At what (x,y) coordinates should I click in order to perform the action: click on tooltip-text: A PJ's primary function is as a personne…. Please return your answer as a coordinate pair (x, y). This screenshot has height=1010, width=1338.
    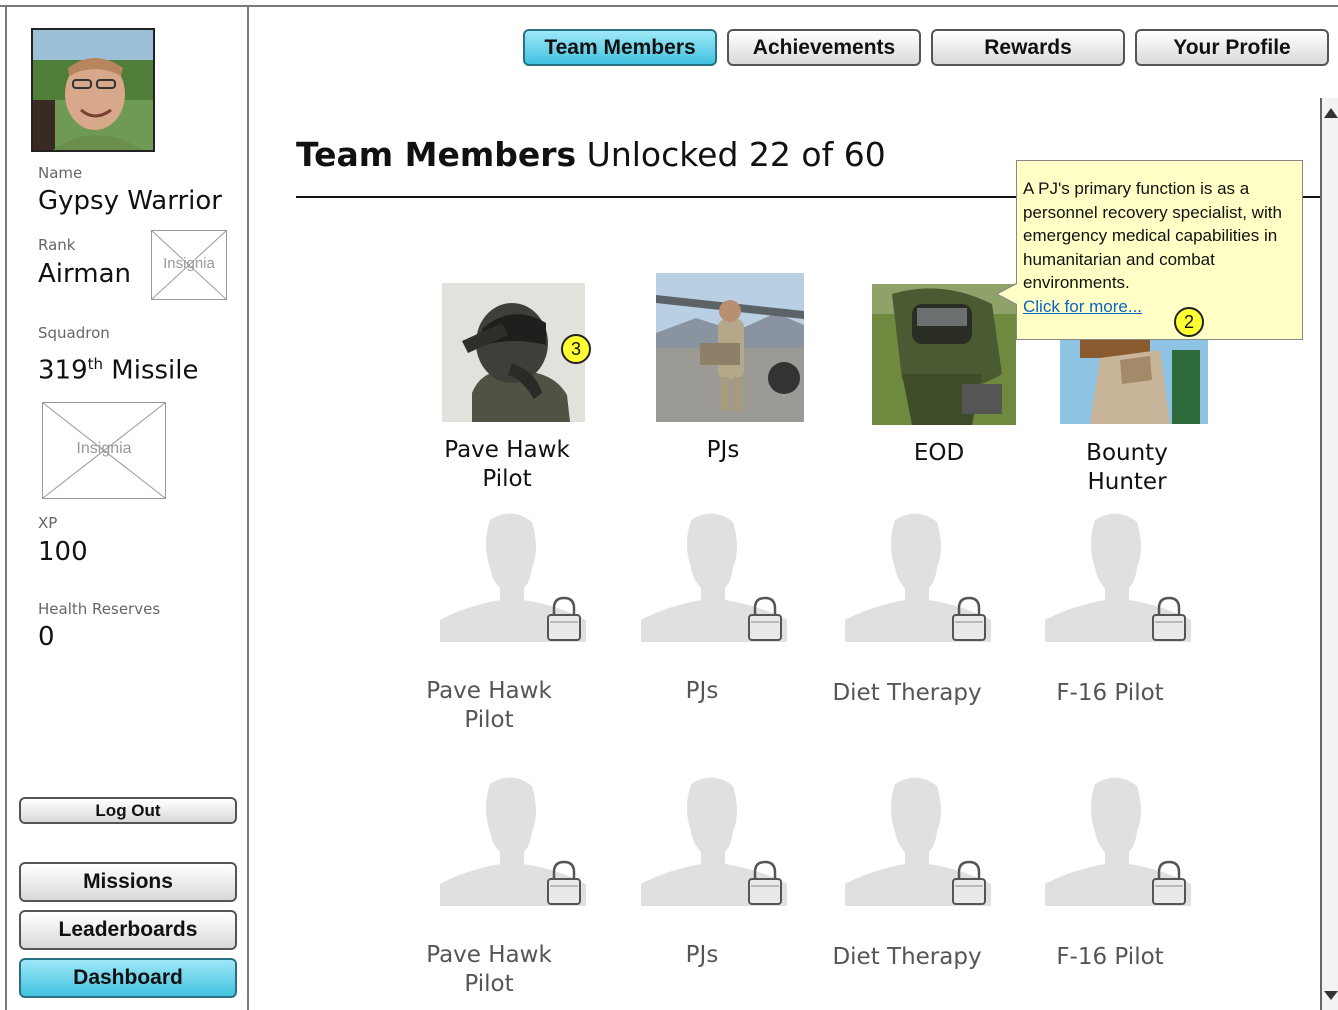
    Looking at the image, I should click on (1152, 235).